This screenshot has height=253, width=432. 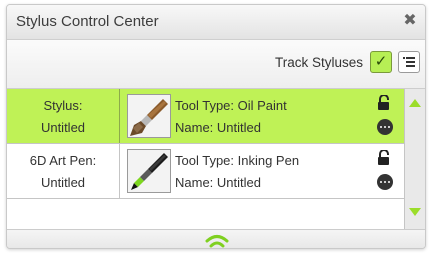 What do you see at coordinates (415, 212) in the screenshot?
I see `scroll-down-arrow-icon` at bounding box center [415, 212].